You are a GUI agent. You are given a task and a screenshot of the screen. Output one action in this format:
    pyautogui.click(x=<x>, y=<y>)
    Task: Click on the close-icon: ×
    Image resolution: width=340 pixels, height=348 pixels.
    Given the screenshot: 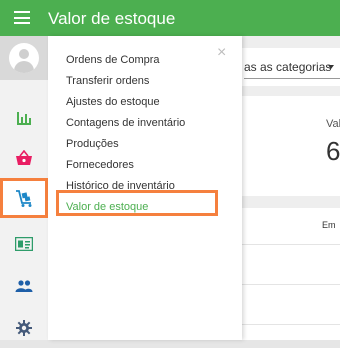 What is the action you would take?
    pyautogui.click(x=221, y=53)
    